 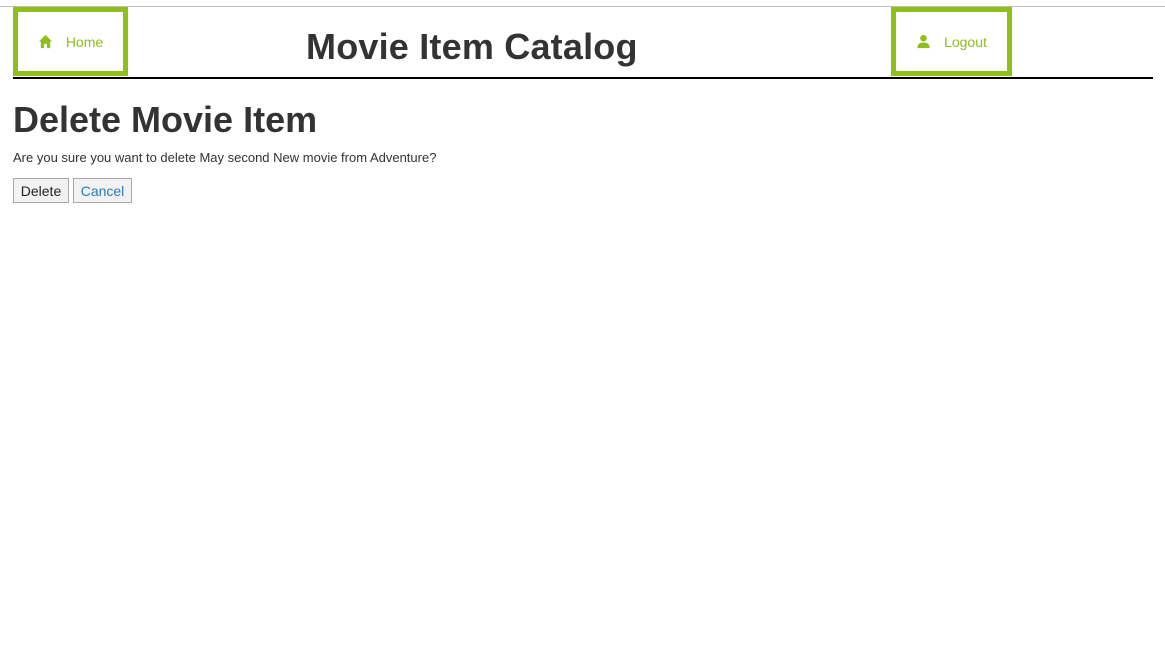 I want to click on page-title: Delete Movie Item, so click(x=165, y=119).